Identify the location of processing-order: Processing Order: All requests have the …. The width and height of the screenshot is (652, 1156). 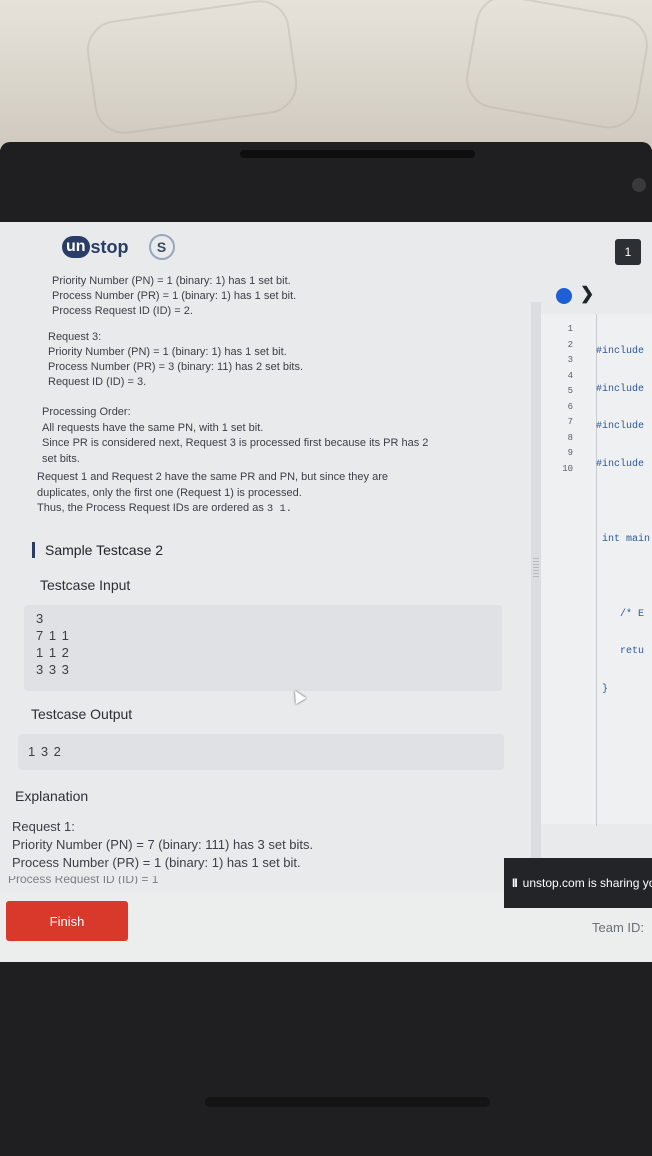
(235, 436).